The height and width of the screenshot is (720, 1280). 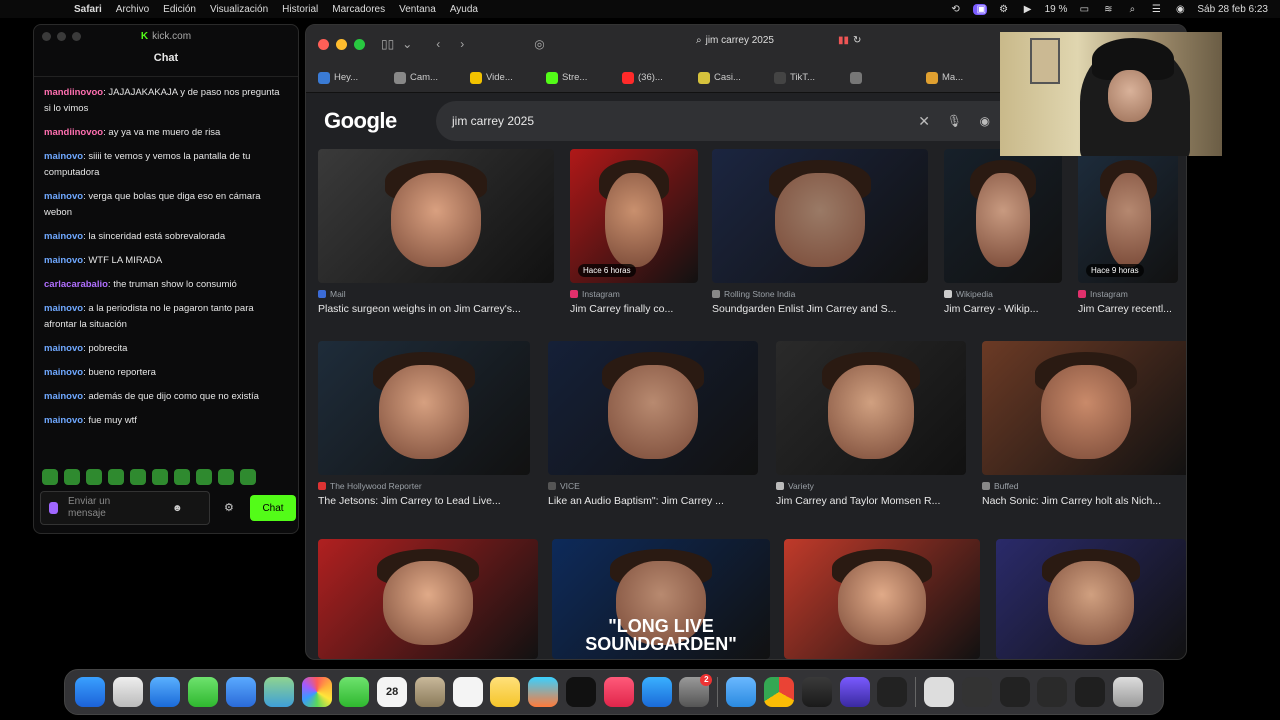 I want to click on menu-item-archivo: Archivo, so click(x=132, y=9).